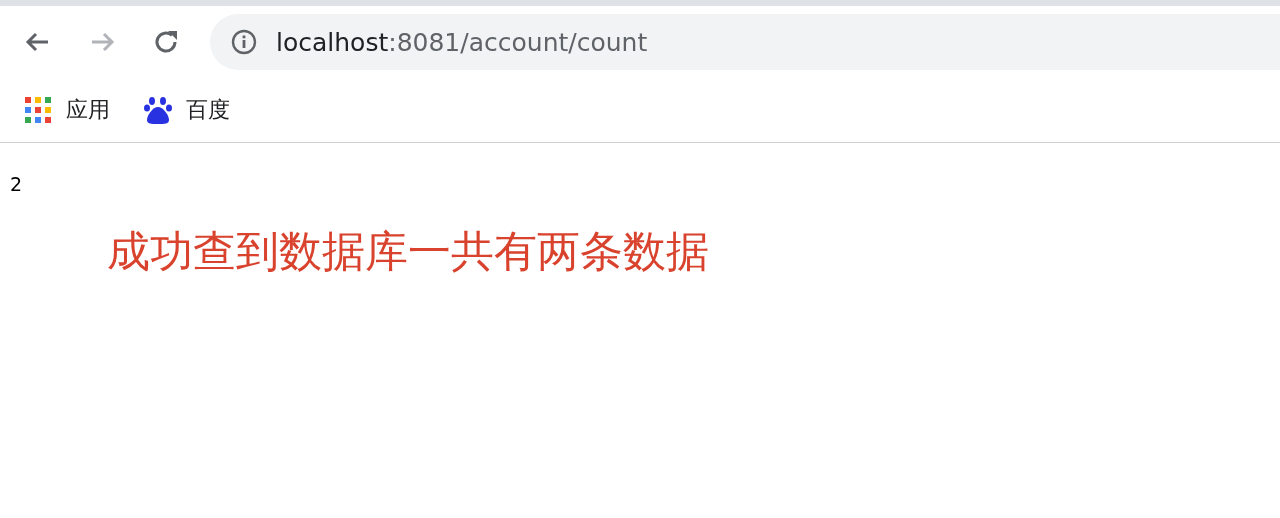  What do you see at coordinates (408, 251) in the screenshot?
I see `annotation-text: 成功查到数据库一共有两条数据` at bounding box center [408, 251].